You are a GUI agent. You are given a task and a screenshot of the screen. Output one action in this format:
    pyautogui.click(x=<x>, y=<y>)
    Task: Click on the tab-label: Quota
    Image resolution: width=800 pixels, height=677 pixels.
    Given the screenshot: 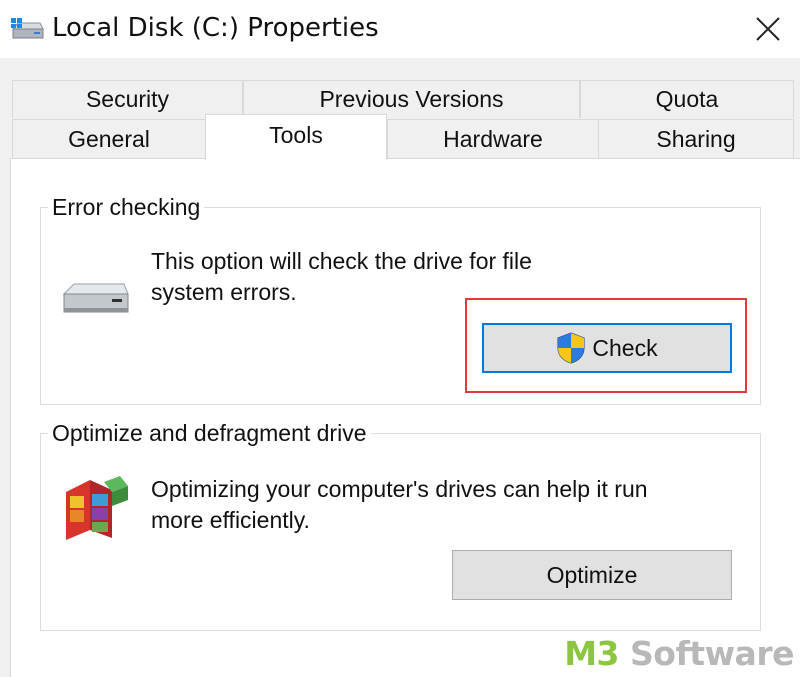 What is the action you would take?
    pyautogui.click(x=687, y=99)
    